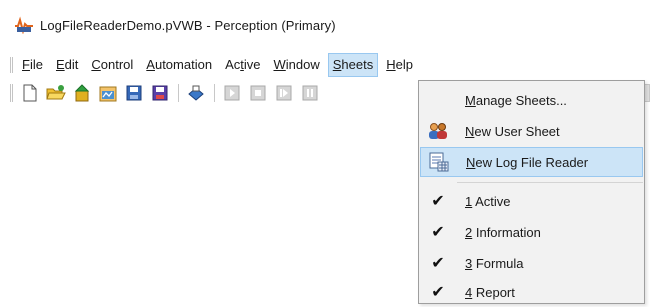 The height and width of the screenshot is (307, 653). I want to click on menu-item-label: New Log File Reader, so click(527, 162).